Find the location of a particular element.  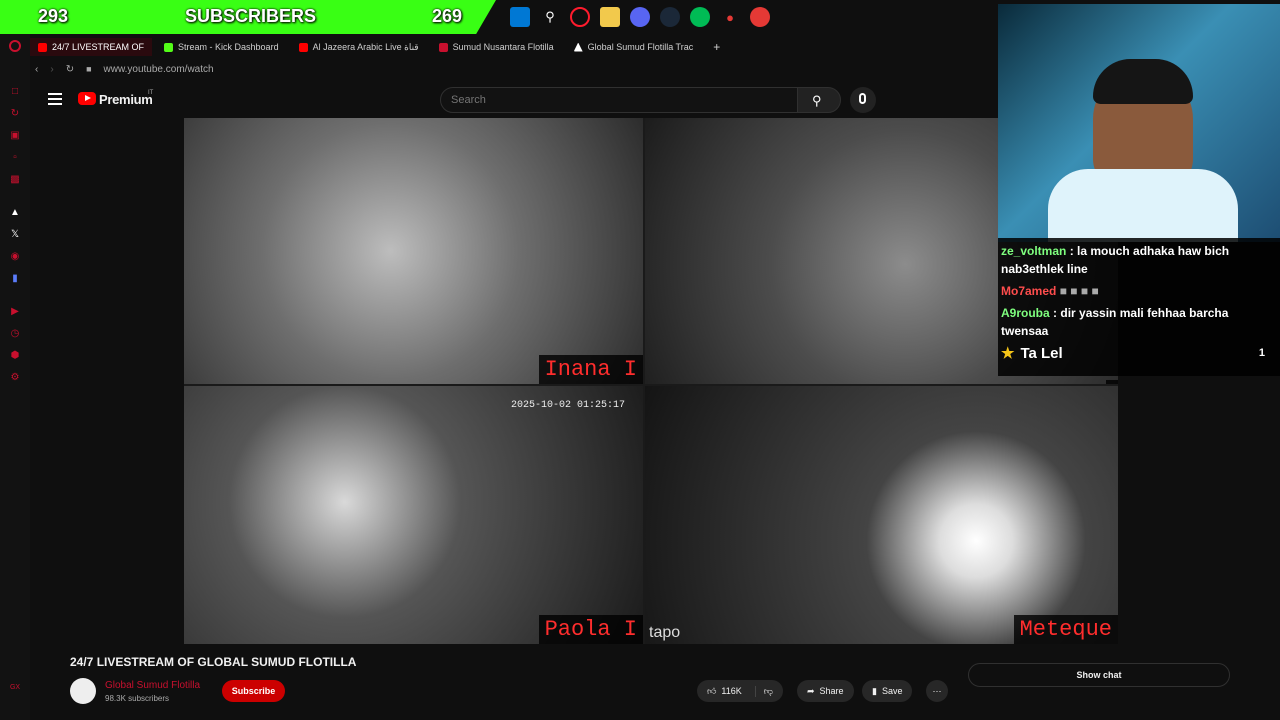

like-icon: 👍︎ is located at coordinates (711, 691).